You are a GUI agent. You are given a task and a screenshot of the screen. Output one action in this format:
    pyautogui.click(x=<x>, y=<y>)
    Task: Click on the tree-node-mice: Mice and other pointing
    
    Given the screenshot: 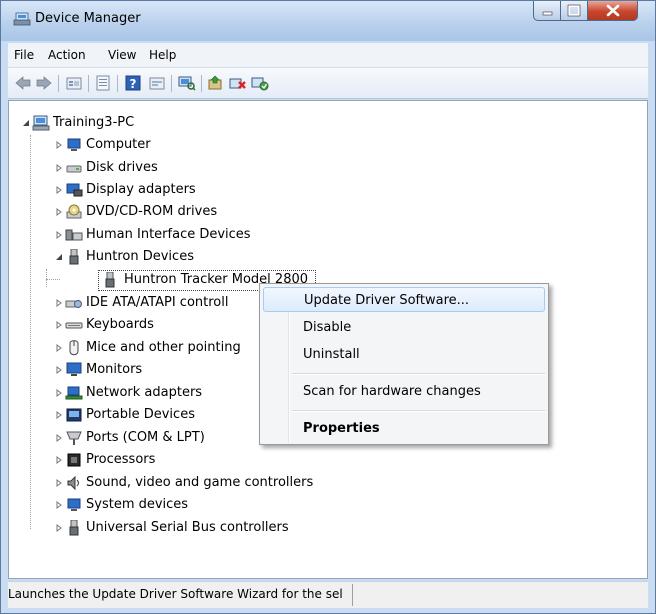 What is the action you would take?
    pyautogui.click(x=160, y=348)
    